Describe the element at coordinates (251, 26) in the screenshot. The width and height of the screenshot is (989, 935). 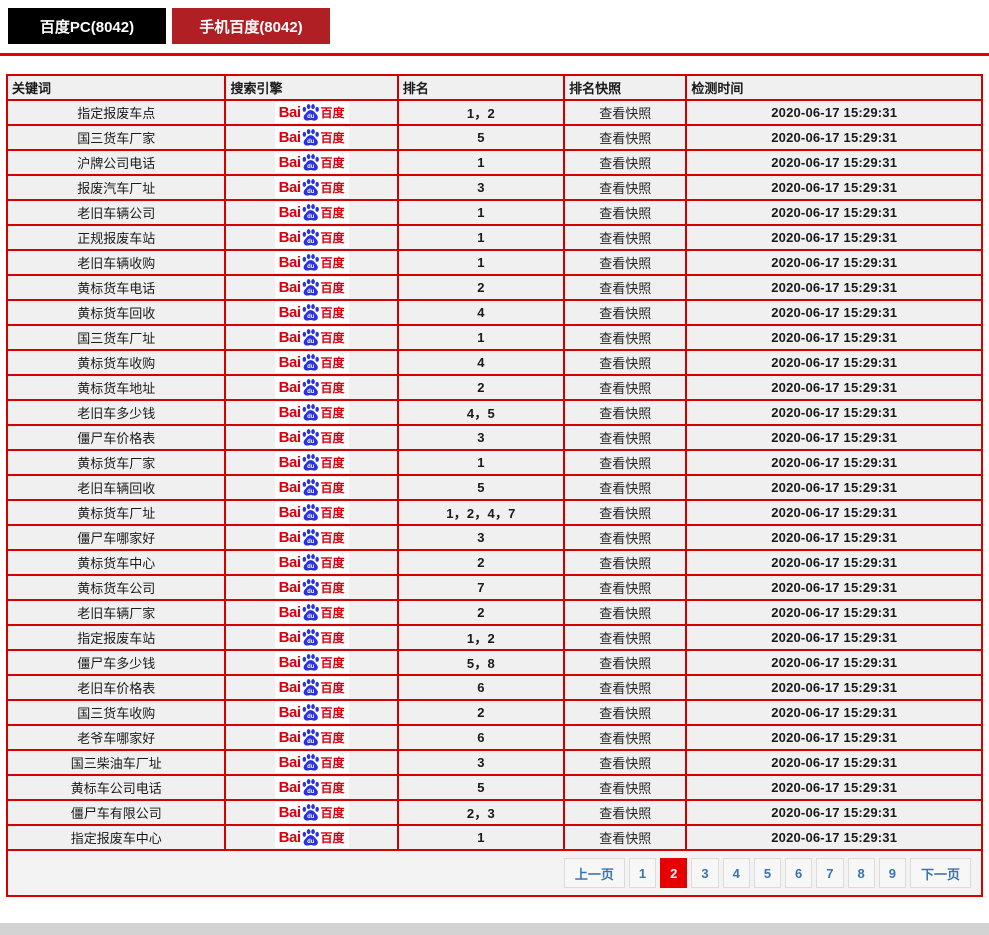
I see `tab-baidu-mobile: 手机百度(8042)` at that location.